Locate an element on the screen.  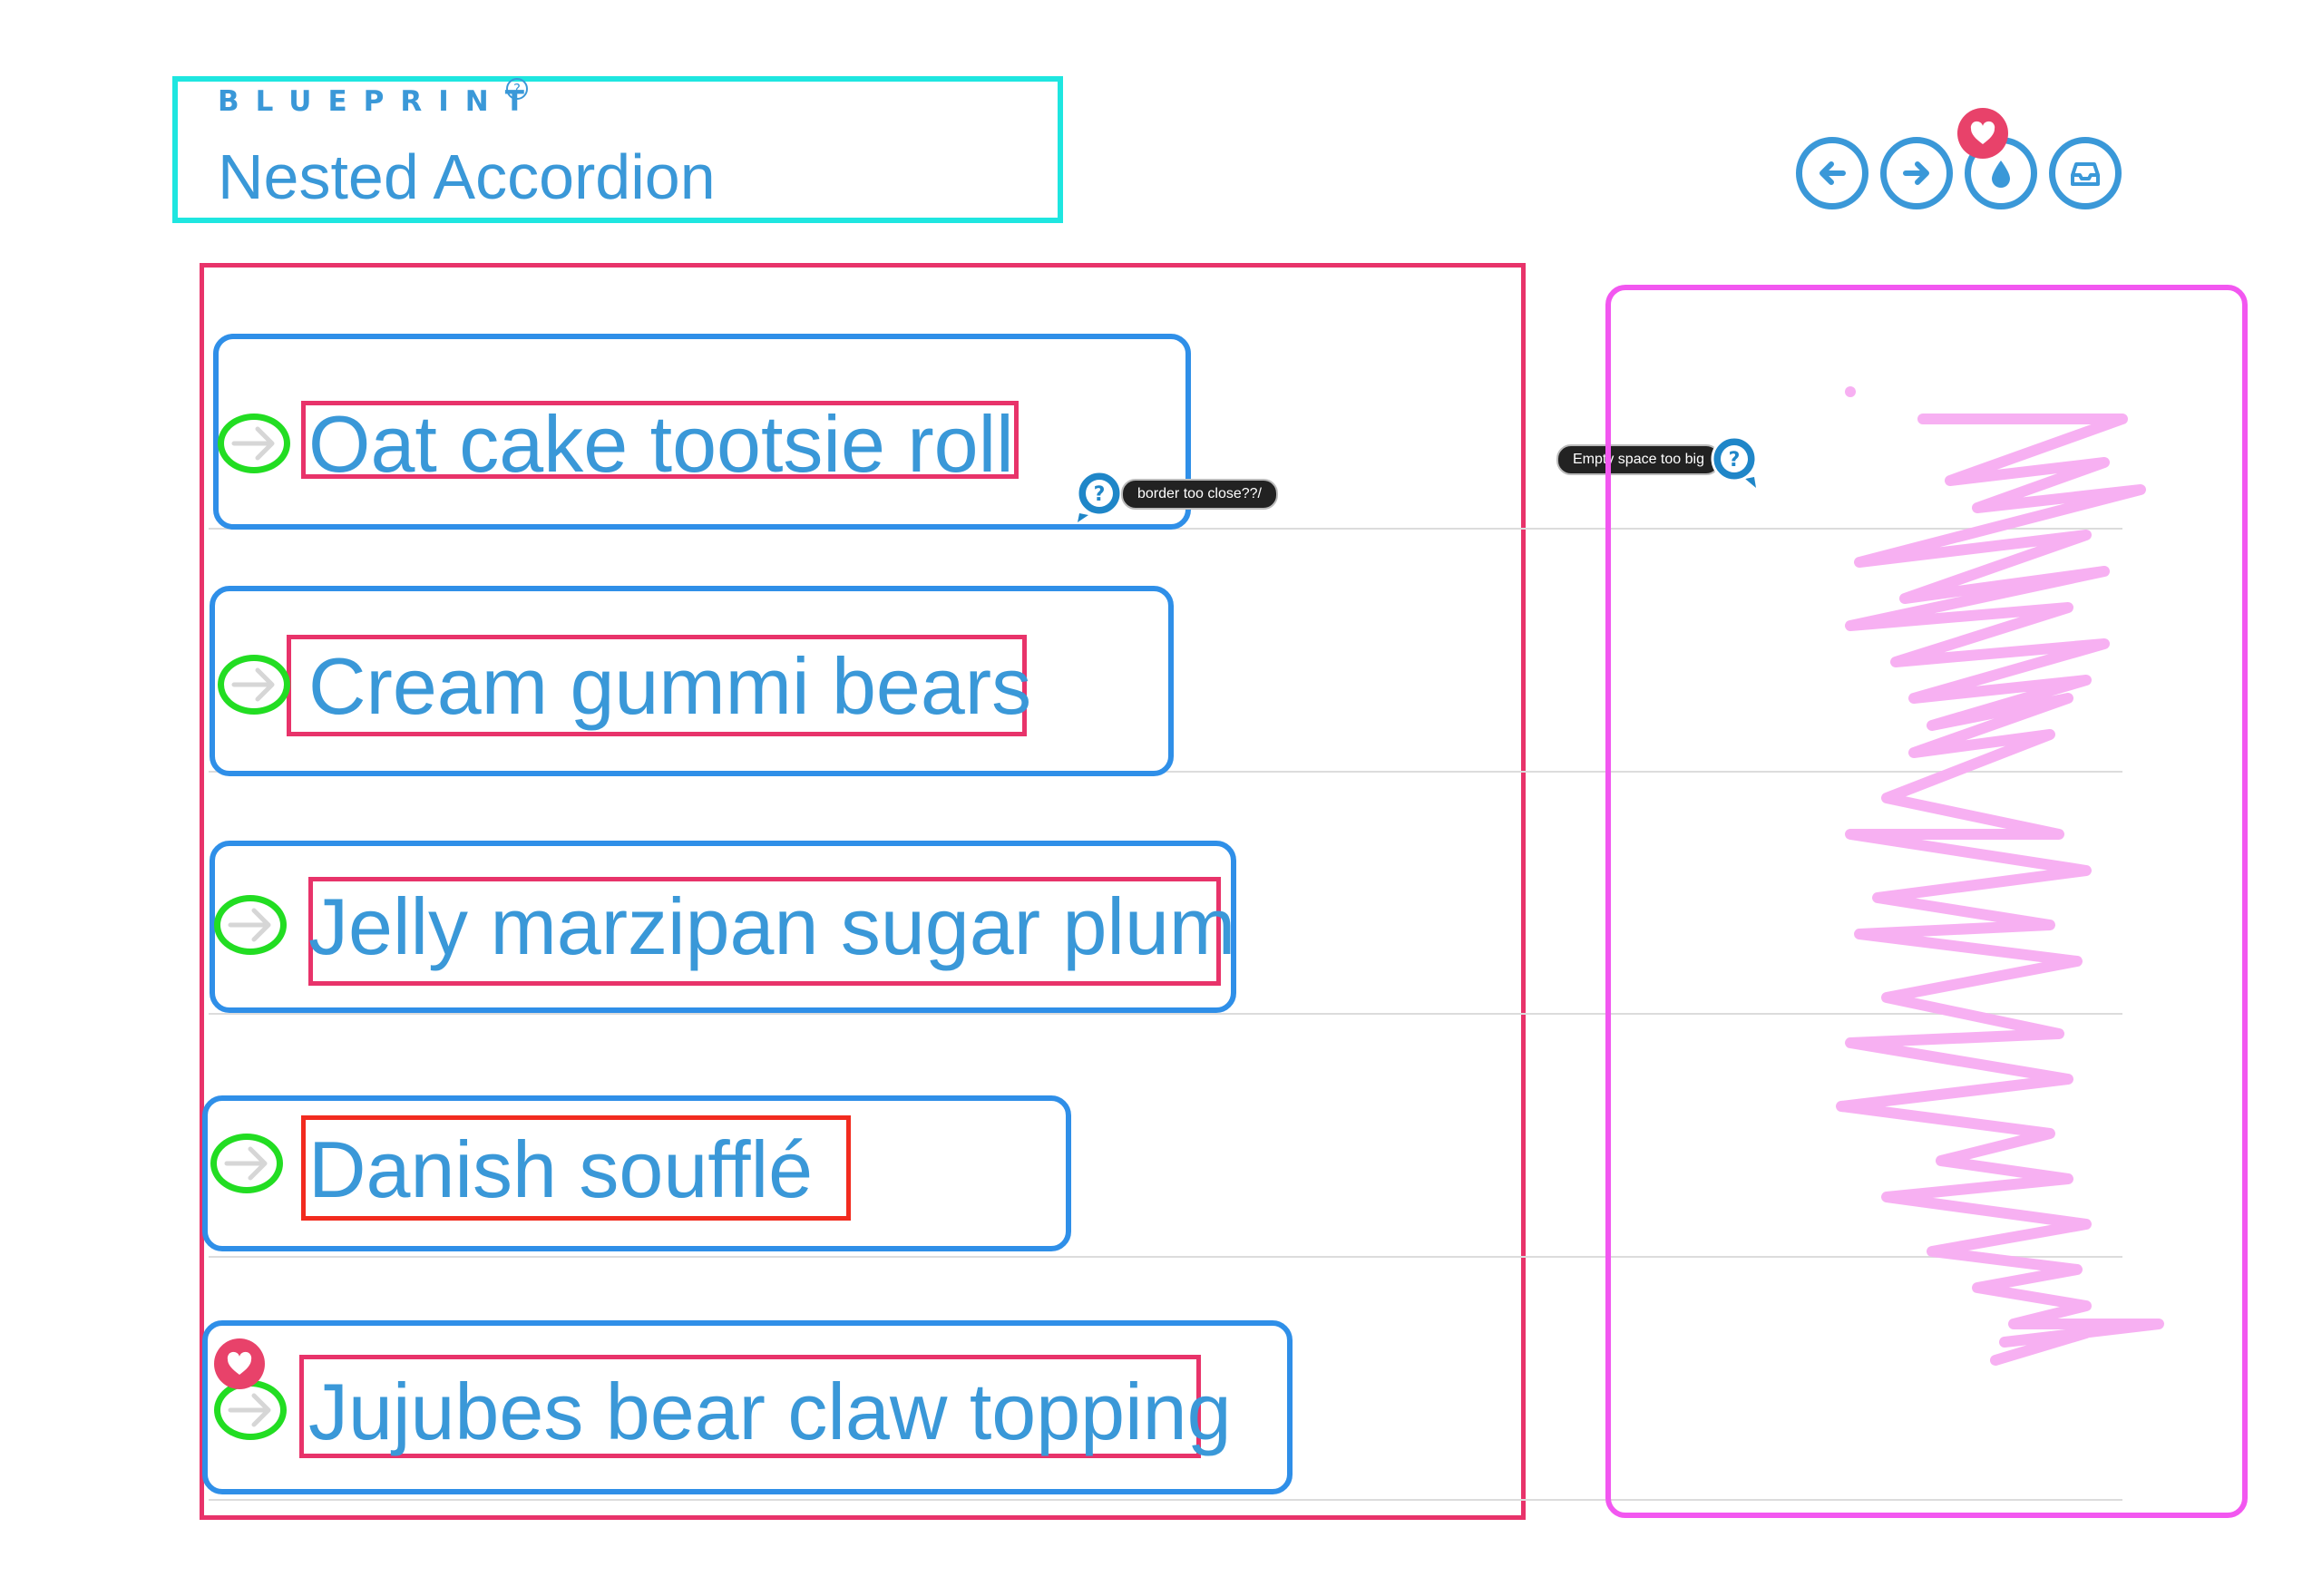
page-title: Nested Accordion is located at coordinates (467, 176).